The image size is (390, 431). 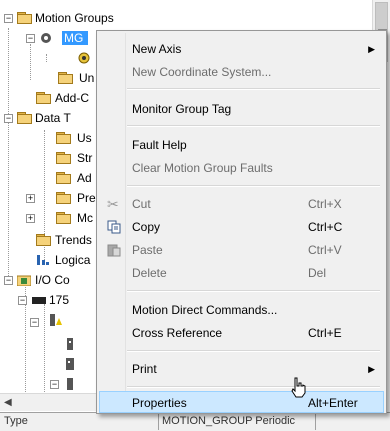 I want to click on tree-node-module-child, so click(x=70, y=344).